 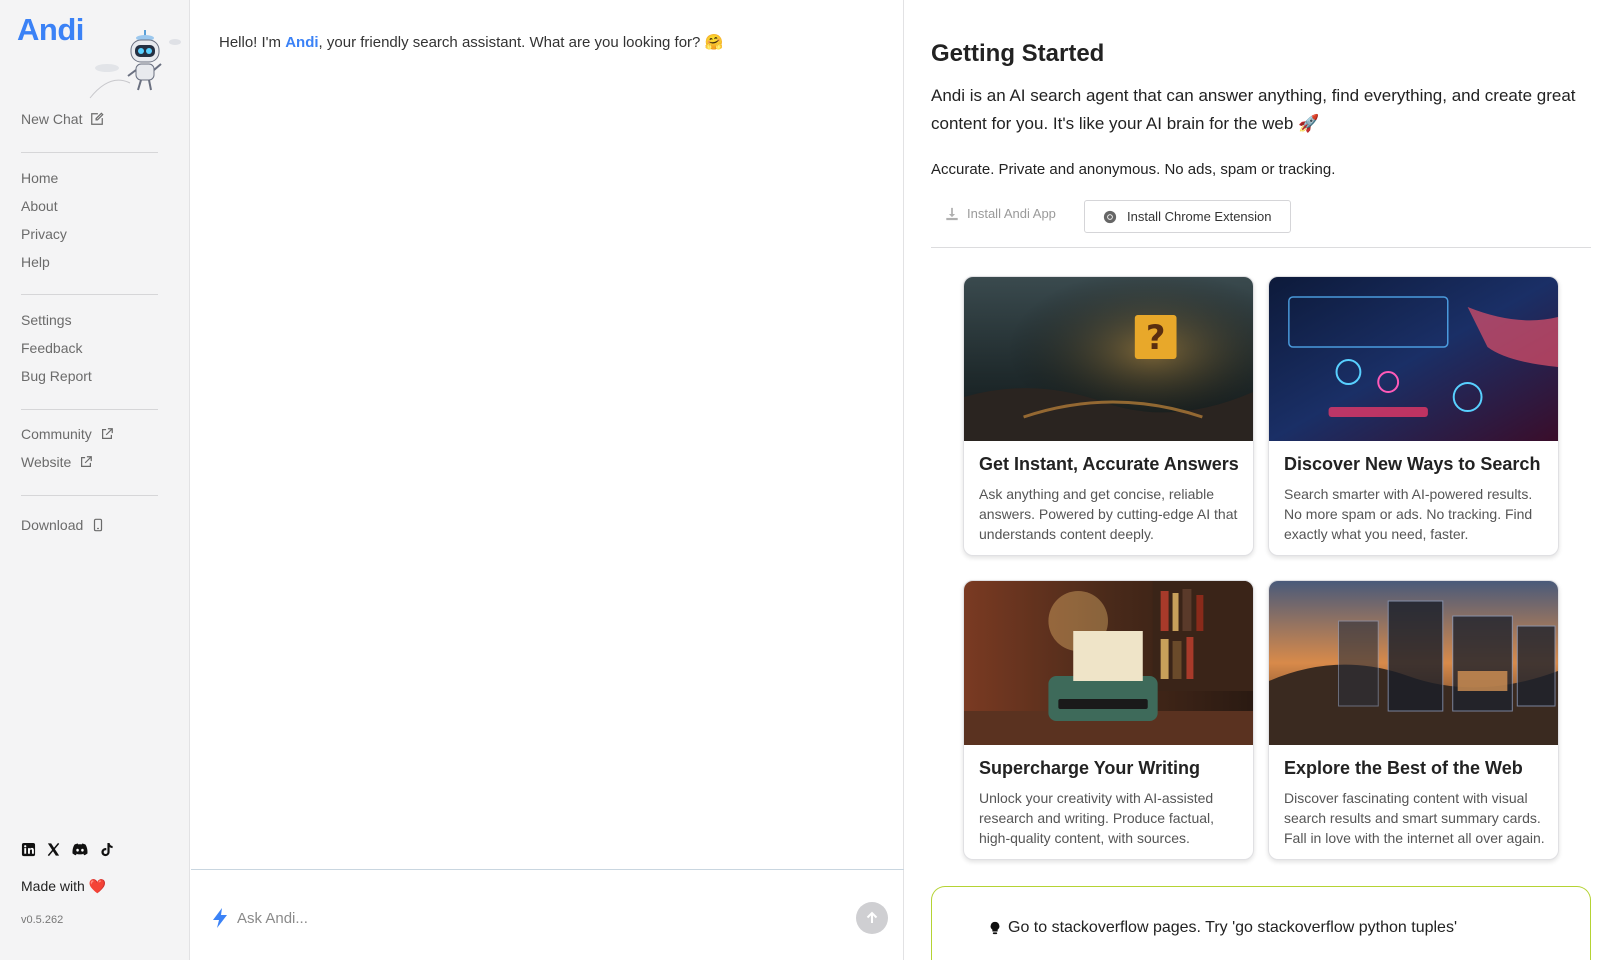 What do you see at coordinates (52, 525) in the screenshot?
I see `download-label: Download` at bounding box center [52, 525].